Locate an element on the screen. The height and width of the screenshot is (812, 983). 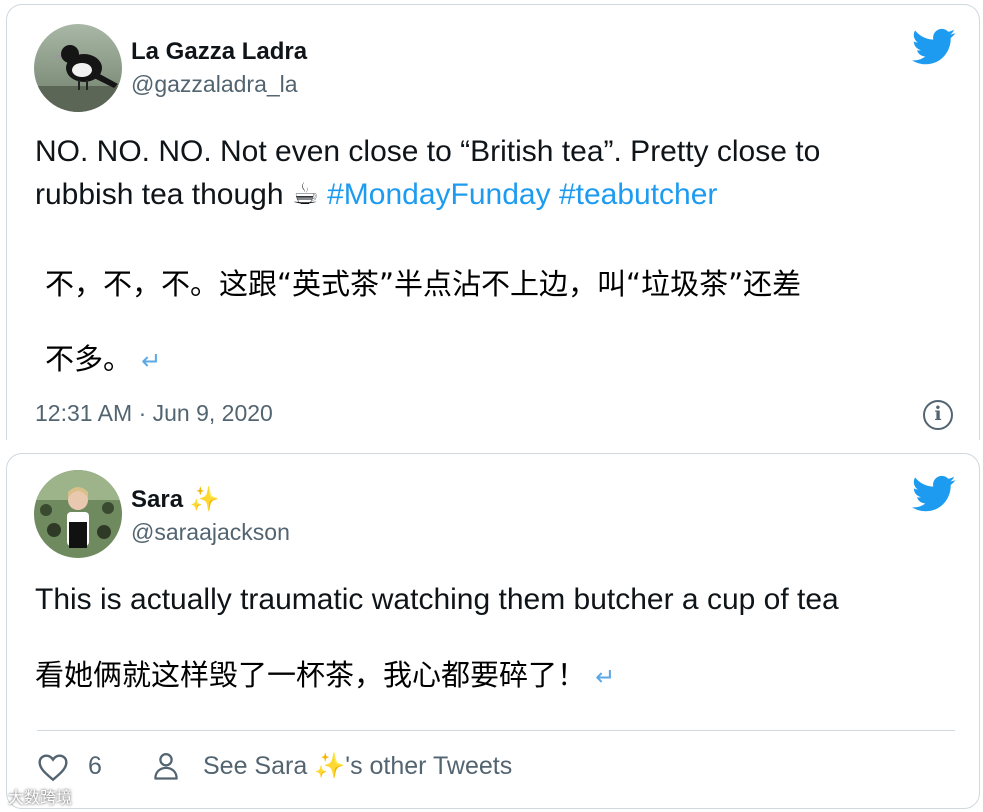
avatar-sara is located at coordinates (78, 514).